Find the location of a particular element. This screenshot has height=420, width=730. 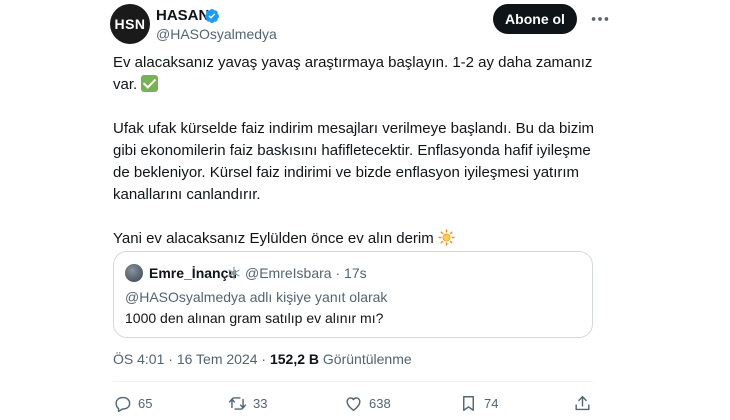

snowflake-badge-icon is located at coordinates (234, 273).